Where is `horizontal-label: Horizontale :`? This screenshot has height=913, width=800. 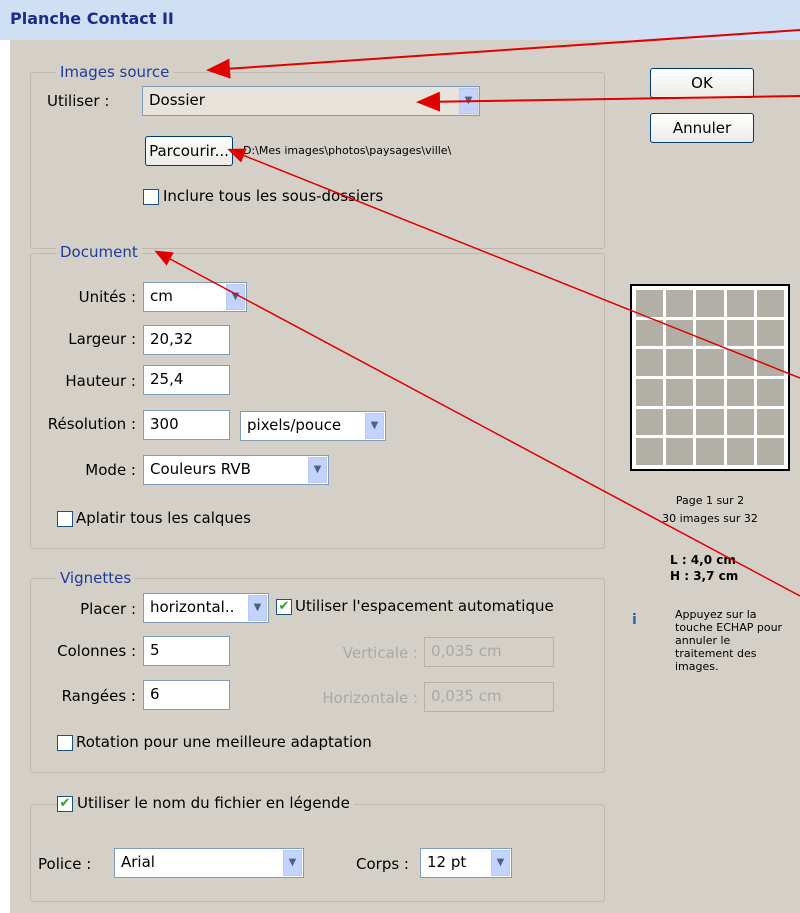
horizontal-label: Horizontale : is located at coordinates (370, 698).